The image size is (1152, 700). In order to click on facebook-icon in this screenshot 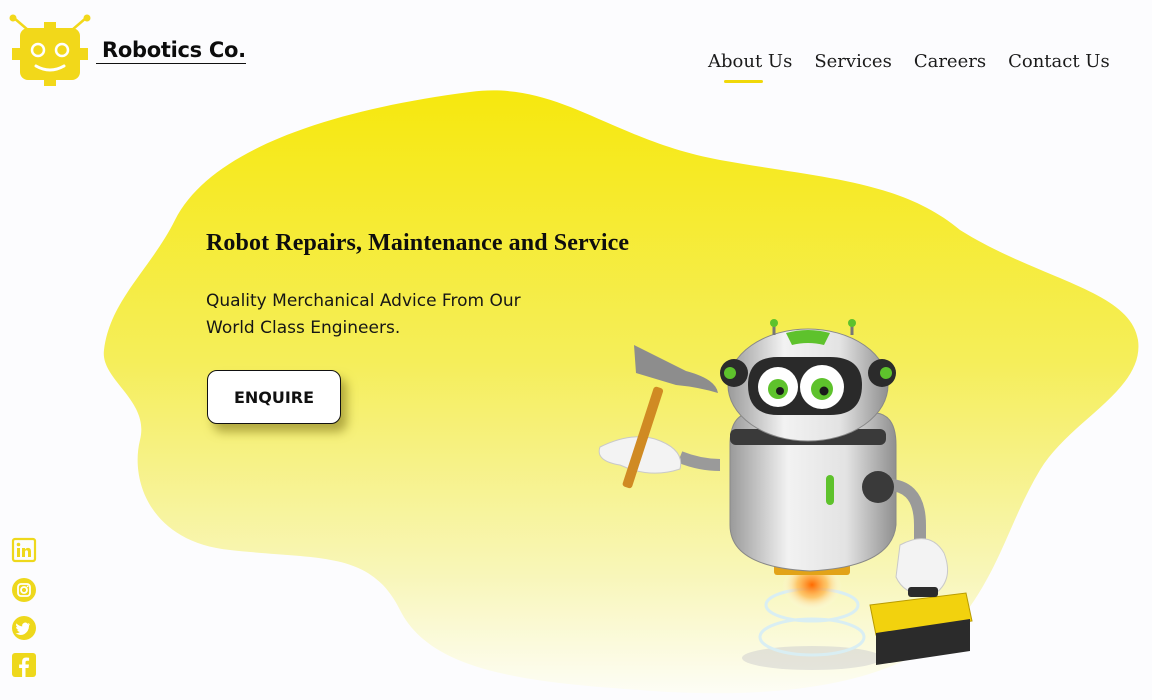, I will do `click(24, 665)`.